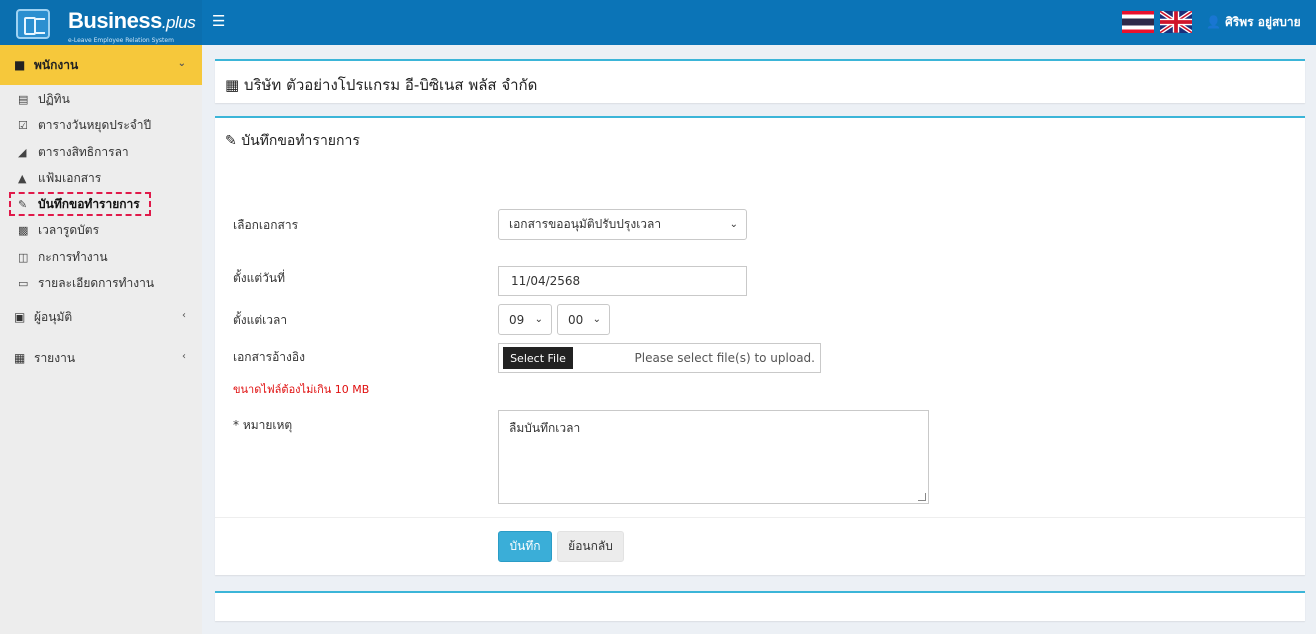  What do you see at coordinates (266, 225) in the screenshot?
I see `document-label: เลือกเอกสาร` at bounding box center [266, 225].